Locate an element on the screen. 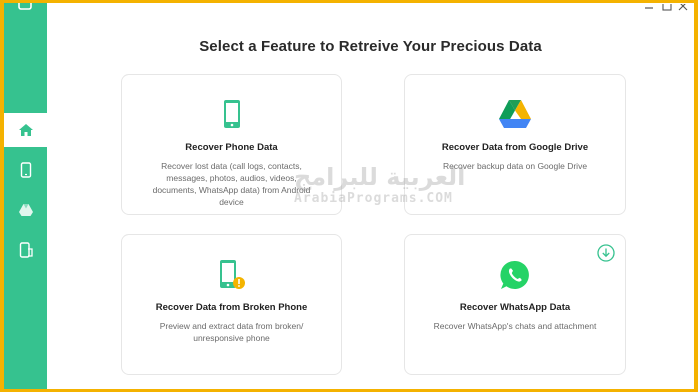 The image size is (698, 392). home-icon is located at coordinates (25, 130).